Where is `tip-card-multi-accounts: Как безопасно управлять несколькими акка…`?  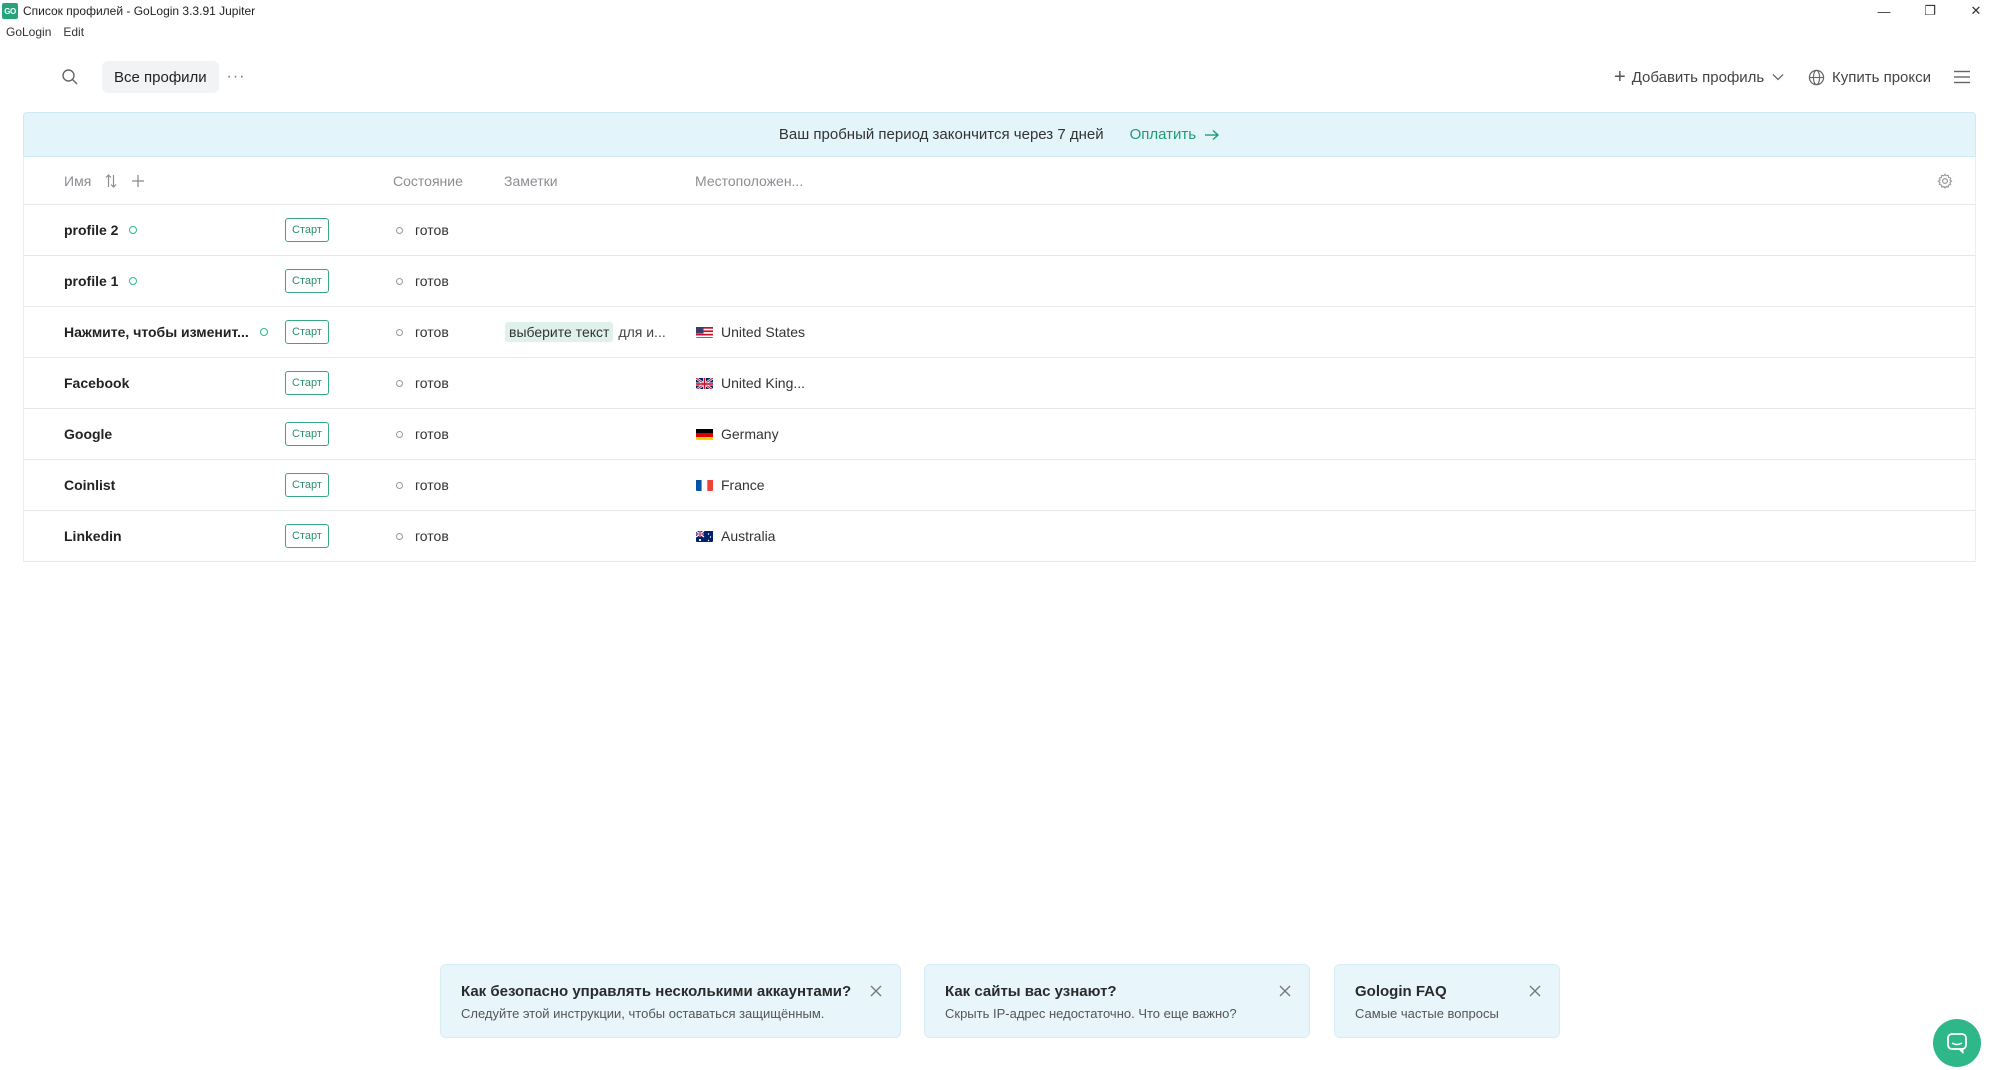
tip-card-multi-accounts: Как безопасно управлять несколькими акка… is located at coordinates (670, 1001).